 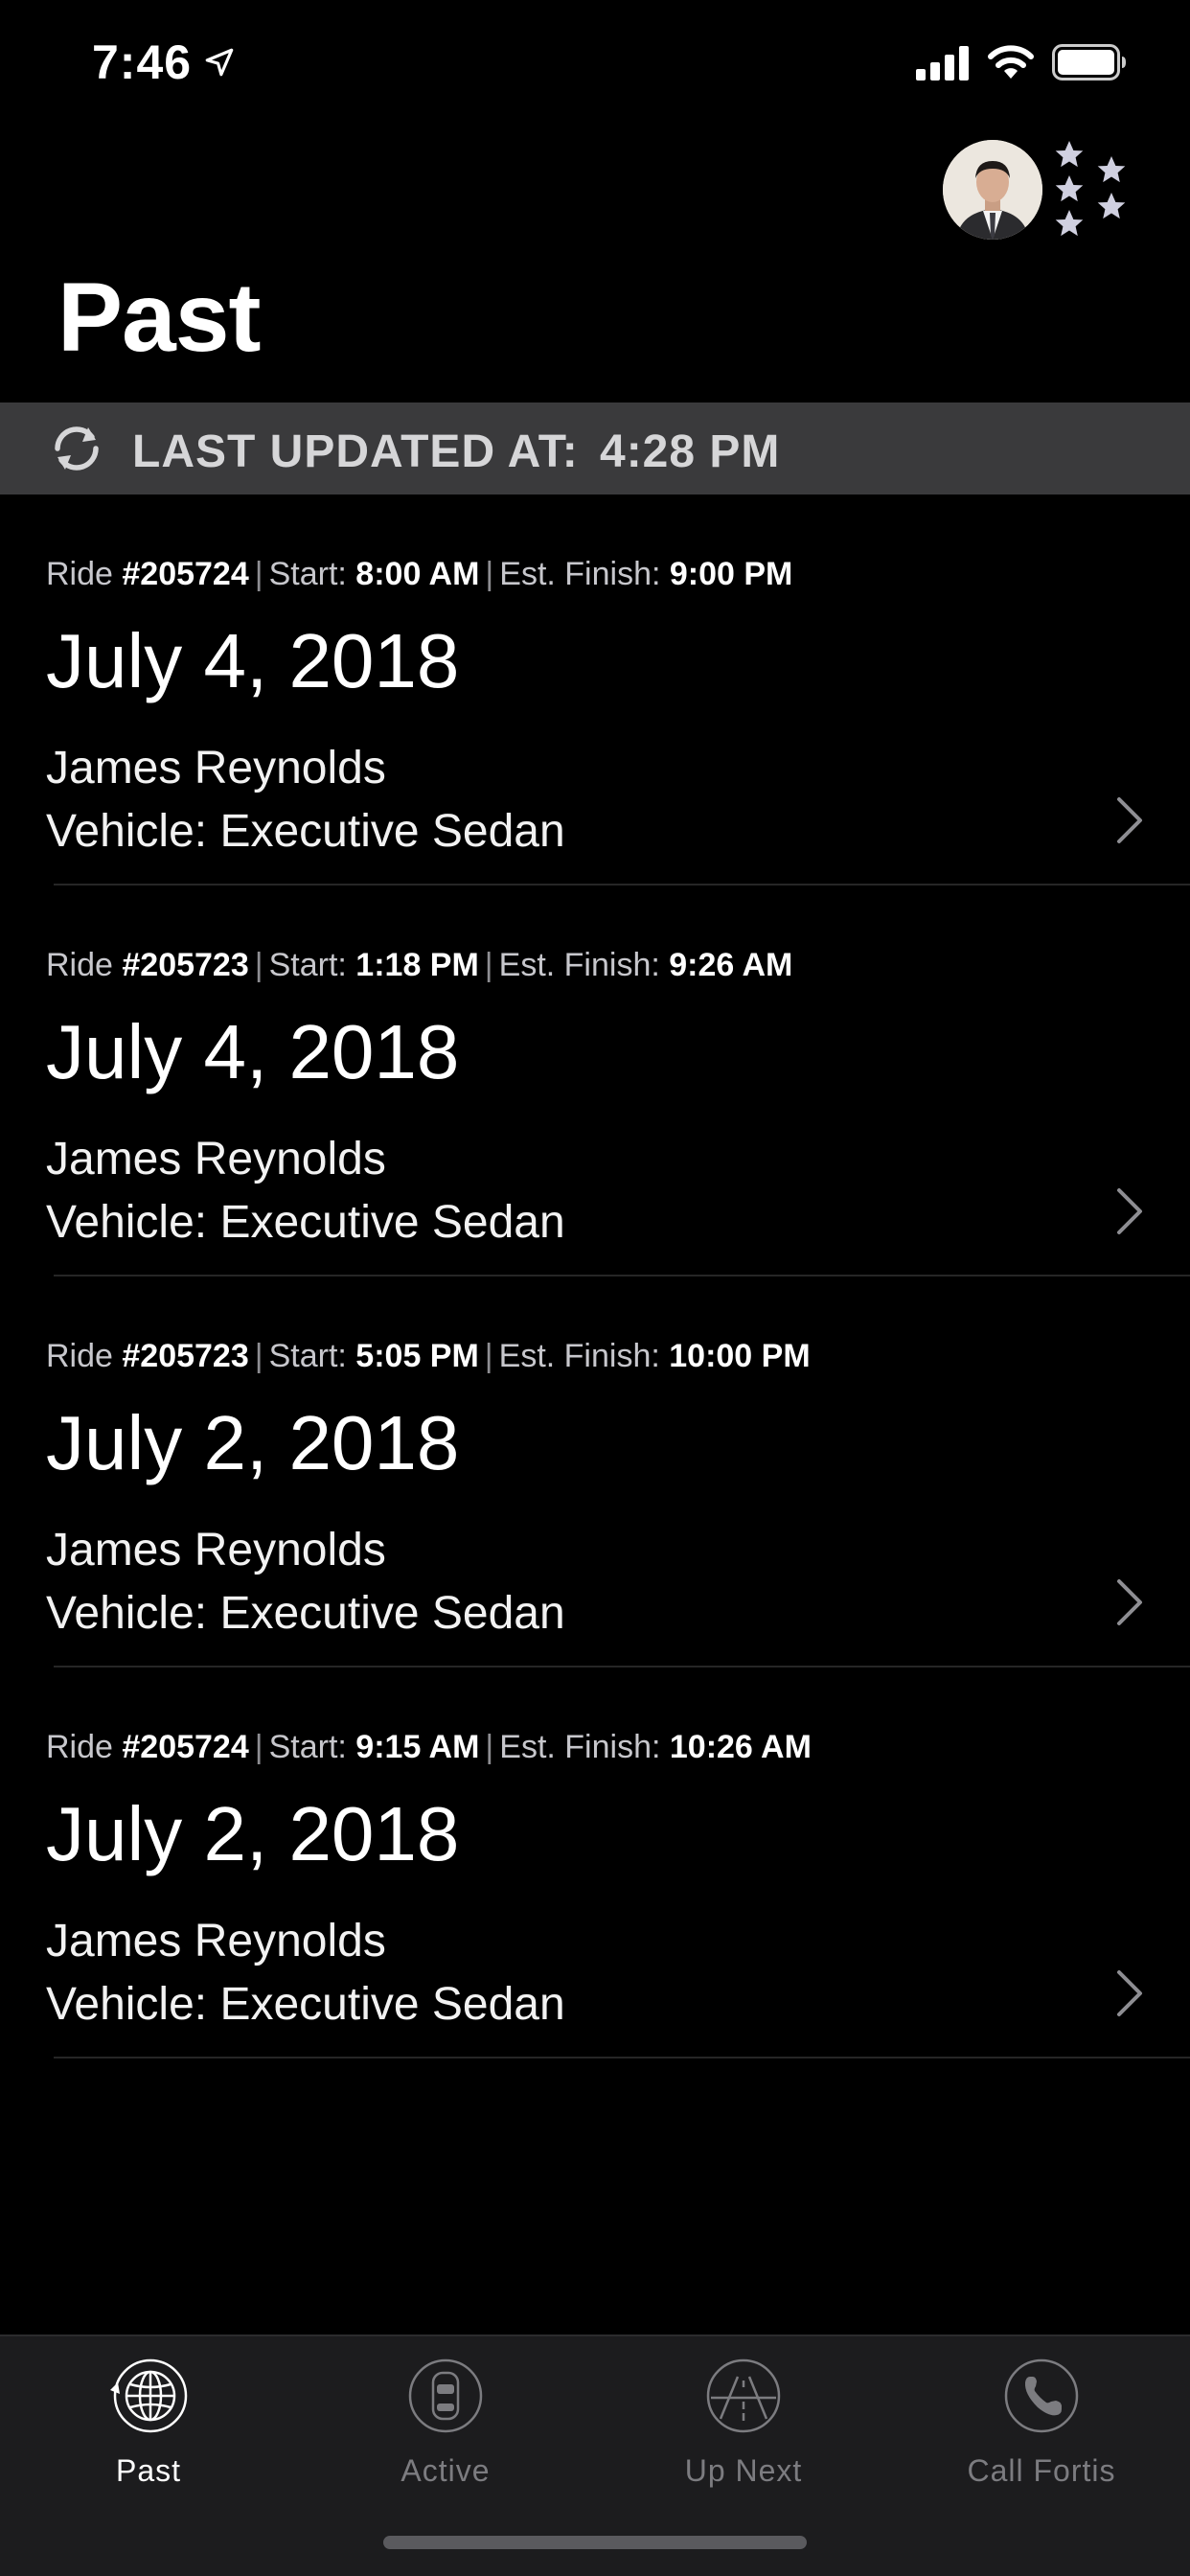 What do you see at coordinates (220, 63) in the screenshot?
I see `location-arrow-icon` at bounding box center [220, 63].